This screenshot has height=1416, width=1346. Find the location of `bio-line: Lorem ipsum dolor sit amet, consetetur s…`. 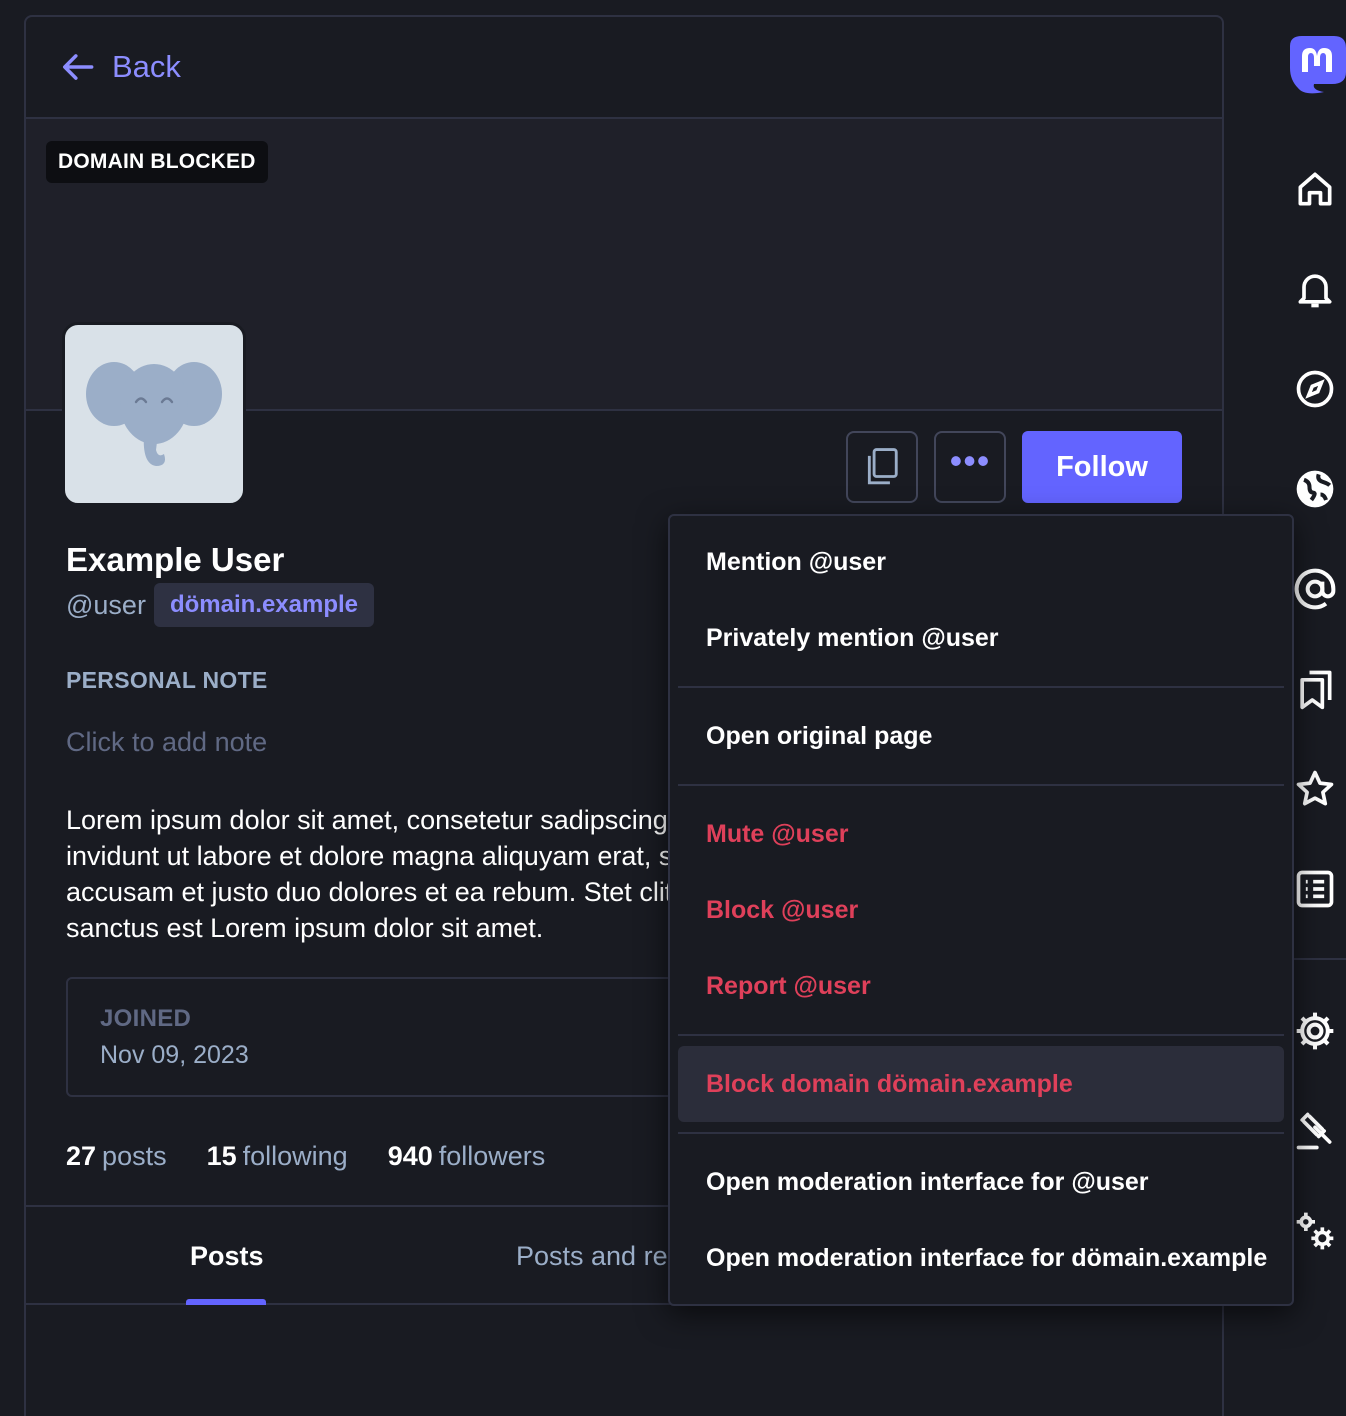

bio-line: Lorem ipsum dolor sit amet, consetetur s… is located at coordinates (368, 820).